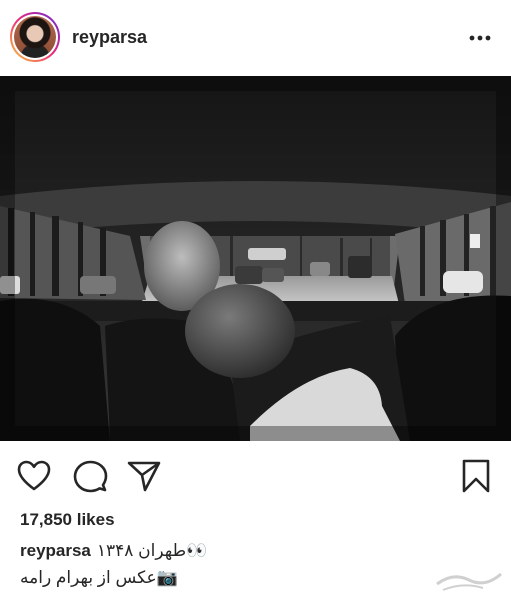 The width and height of the screenshot is (511, 600). Describe the element at coordinates (480, 38) in the screenshot. I see `more-options-icon` at that location.